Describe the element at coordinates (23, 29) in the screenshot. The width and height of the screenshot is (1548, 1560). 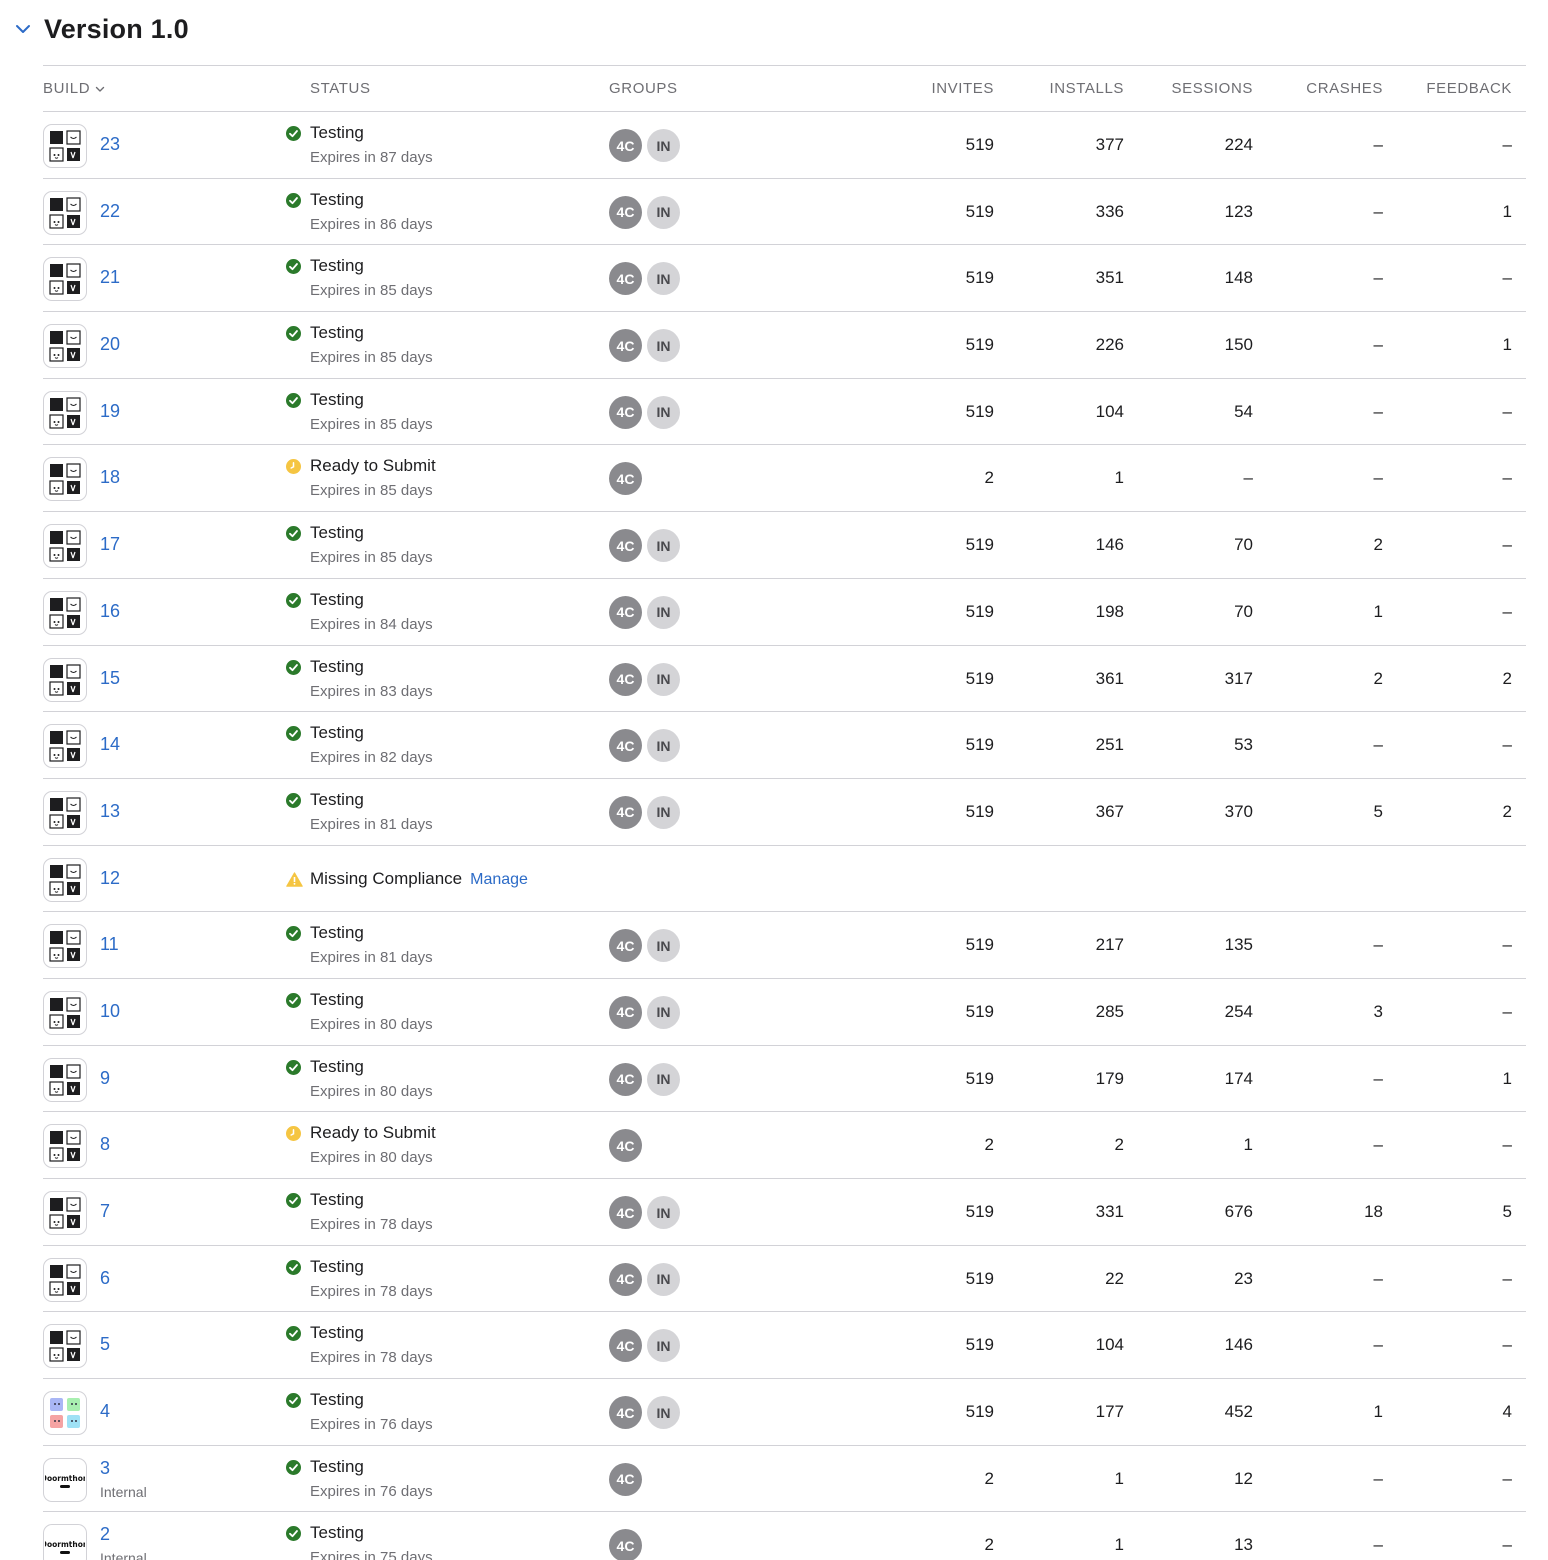
I see `chevron-down-icon` at that location.